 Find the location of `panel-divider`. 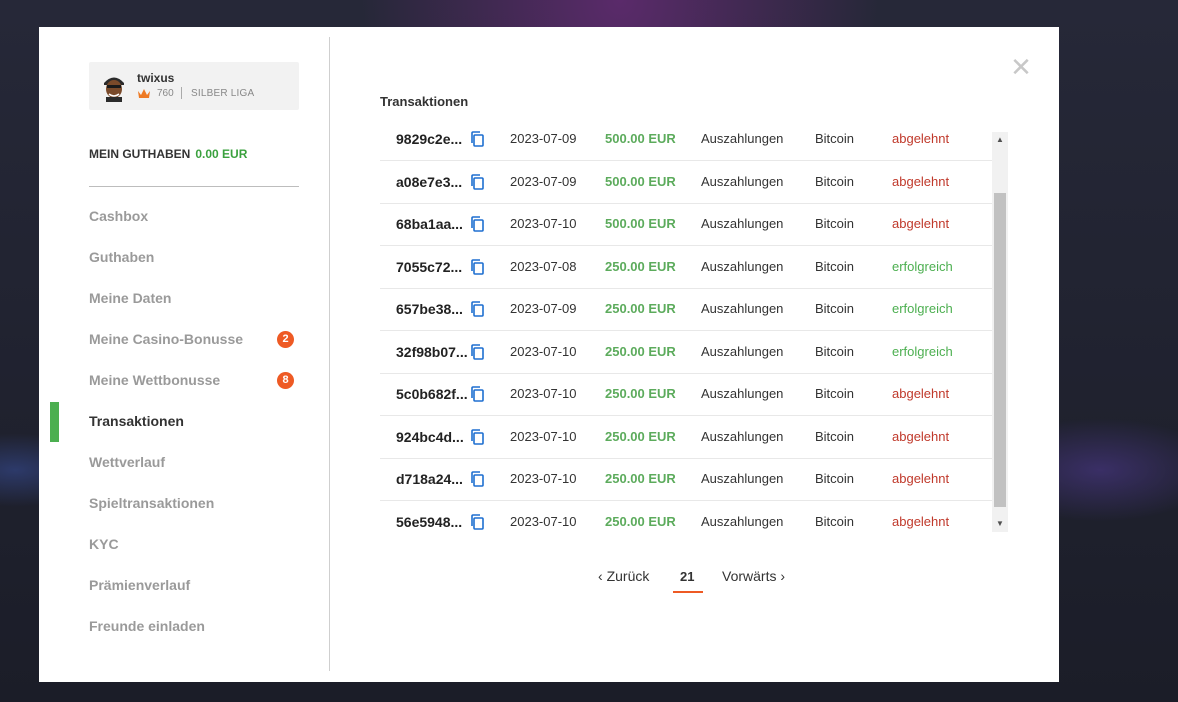

panel-divider is located at coordinates (329, 354).